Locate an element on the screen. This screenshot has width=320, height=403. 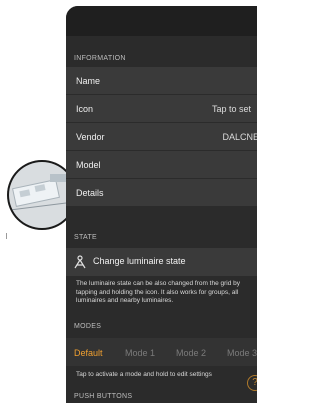
info-row-name: Name is located at coordinates (161, 81).